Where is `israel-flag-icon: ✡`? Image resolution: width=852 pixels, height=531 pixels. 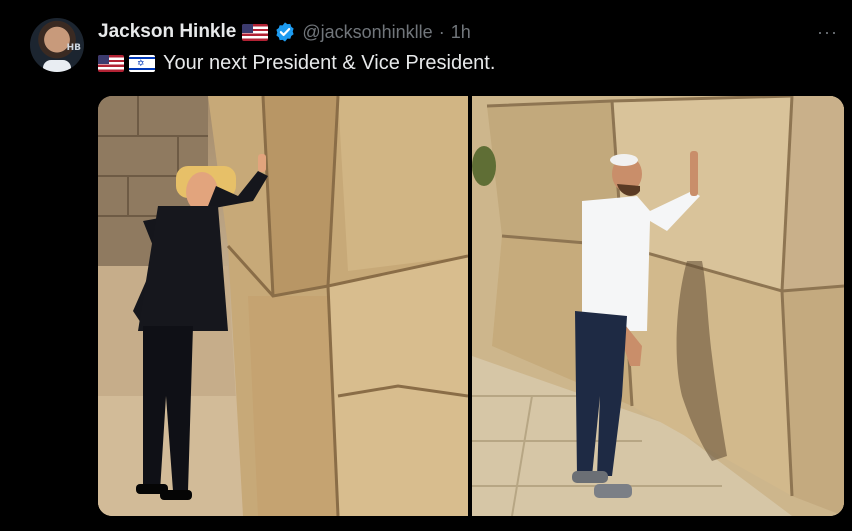 israel-flag-icon: ✡ is located at coordinates (142, 63).